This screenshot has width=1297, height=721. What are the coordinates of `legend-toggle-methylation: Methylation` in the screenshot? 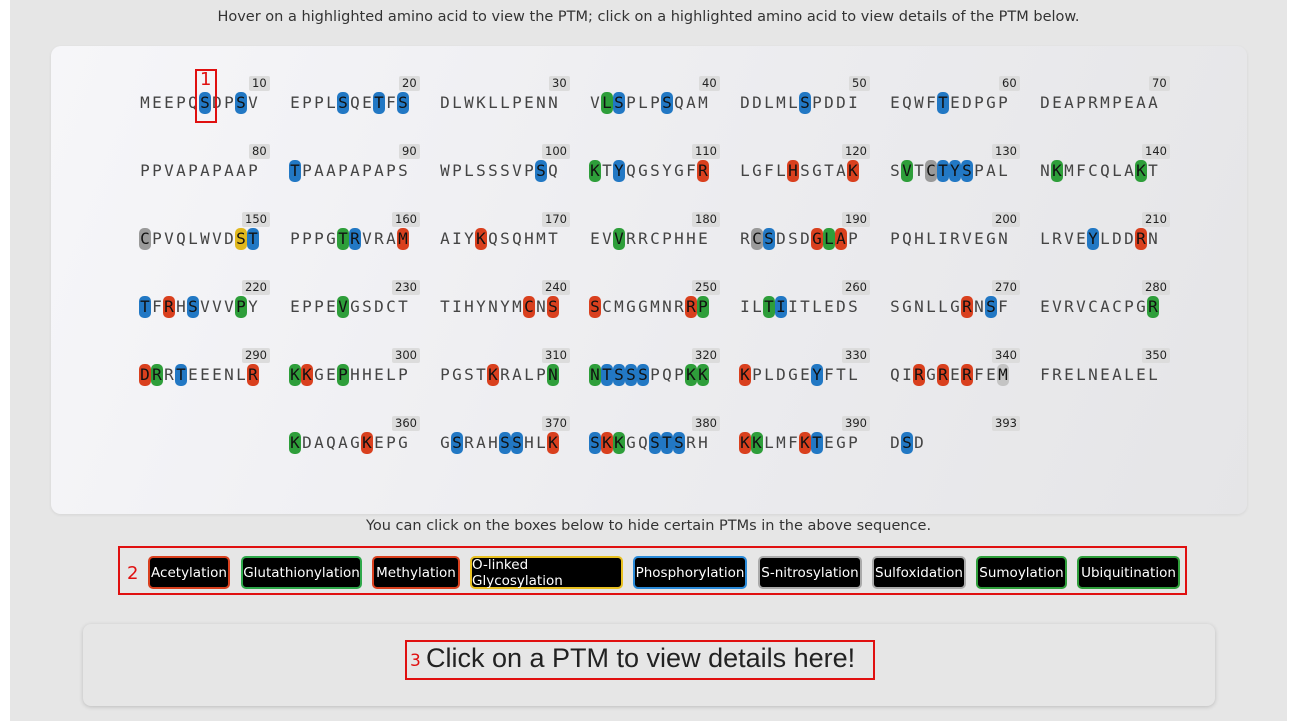 It's located at (416, 572).